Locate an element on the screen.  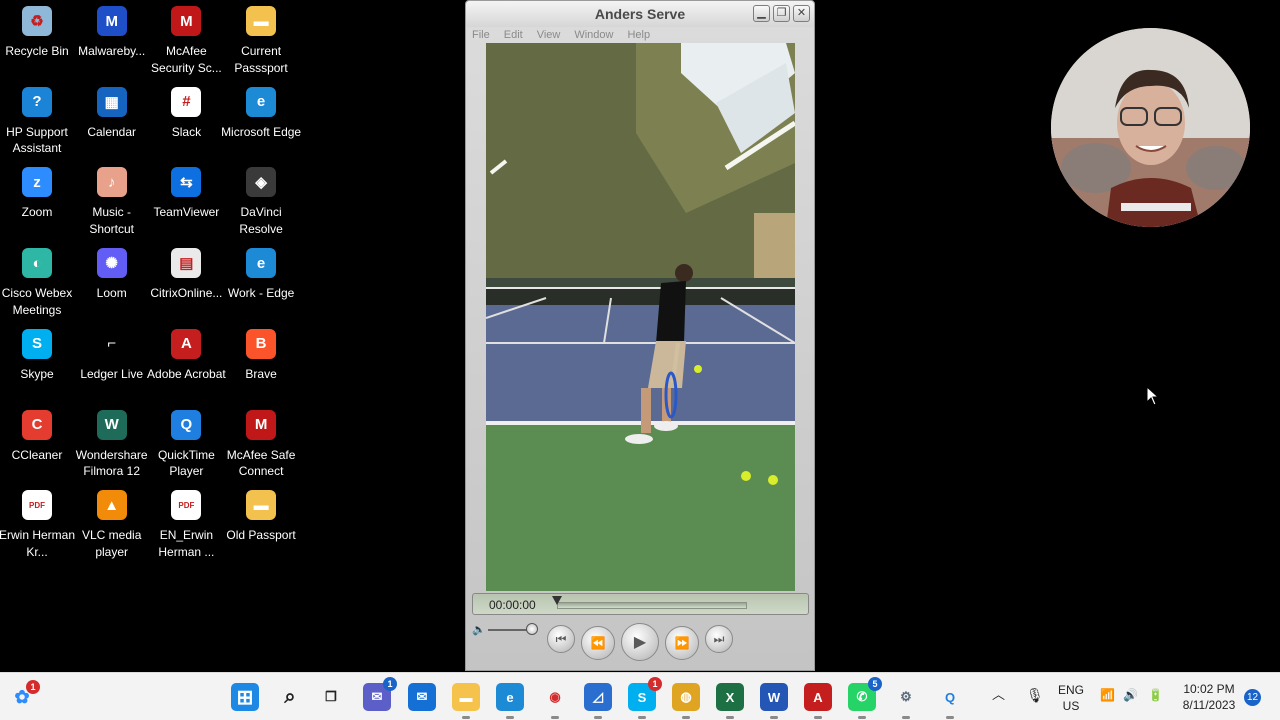
restore-button: ❐ is located at coordinates (781, 13).